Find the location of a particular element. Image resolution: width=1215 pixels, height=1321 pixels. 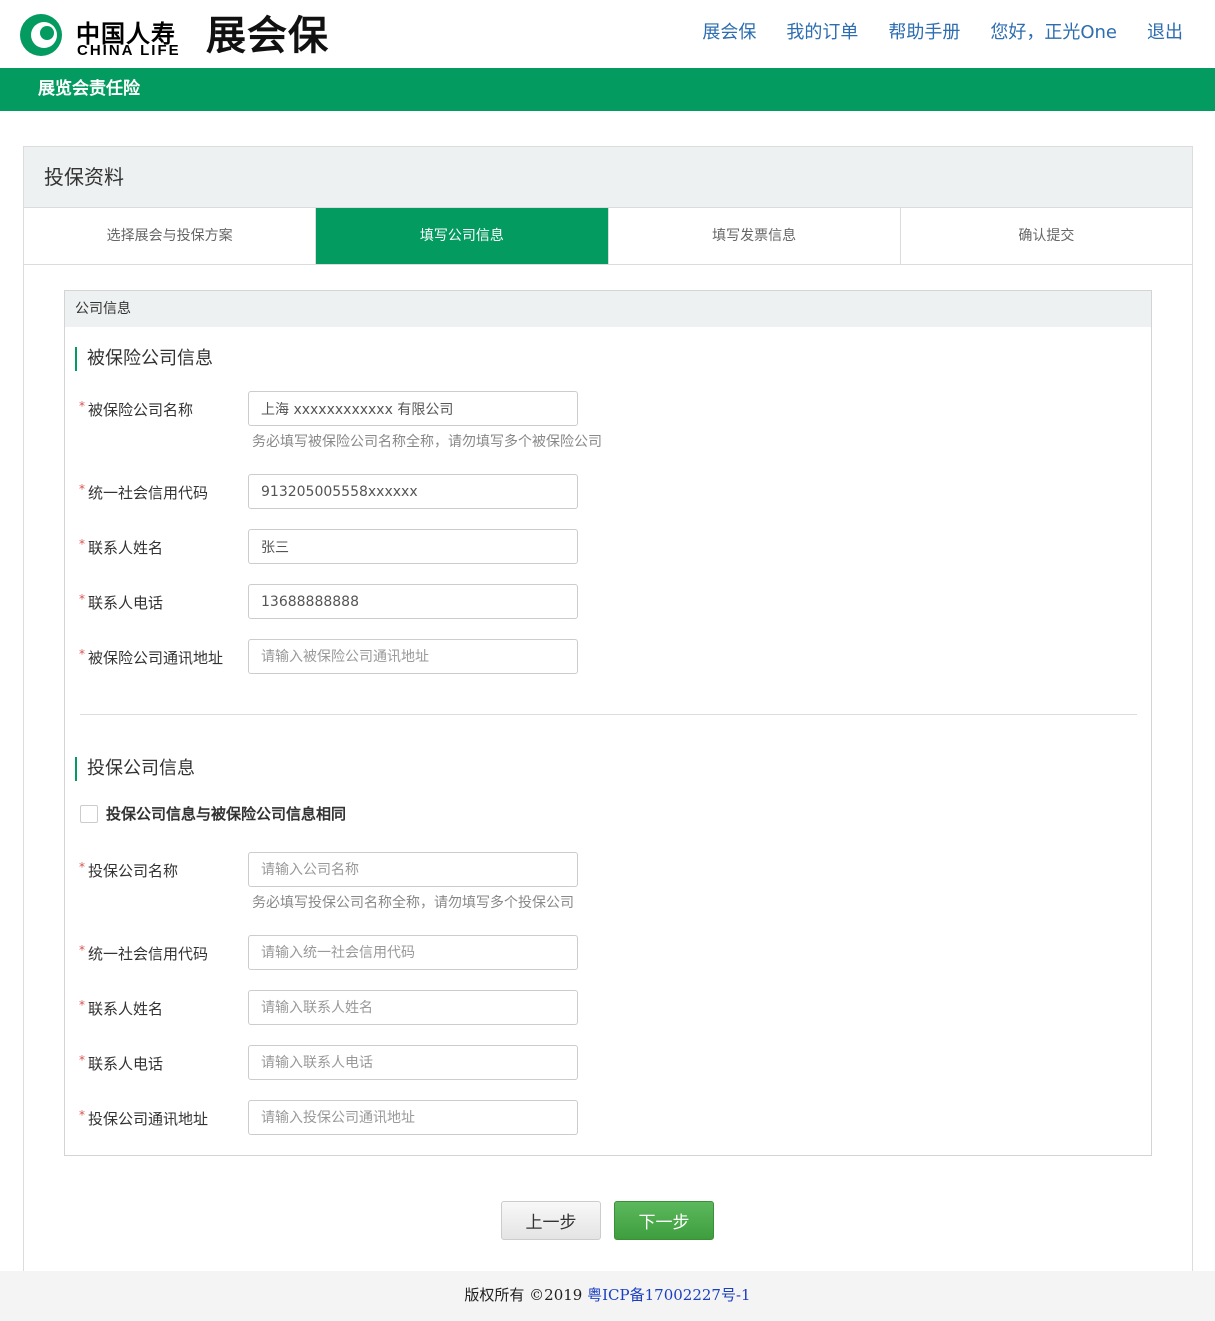

applicant-contact-phone-label: * 联系人电话 is located at coordinates (121, 1063).